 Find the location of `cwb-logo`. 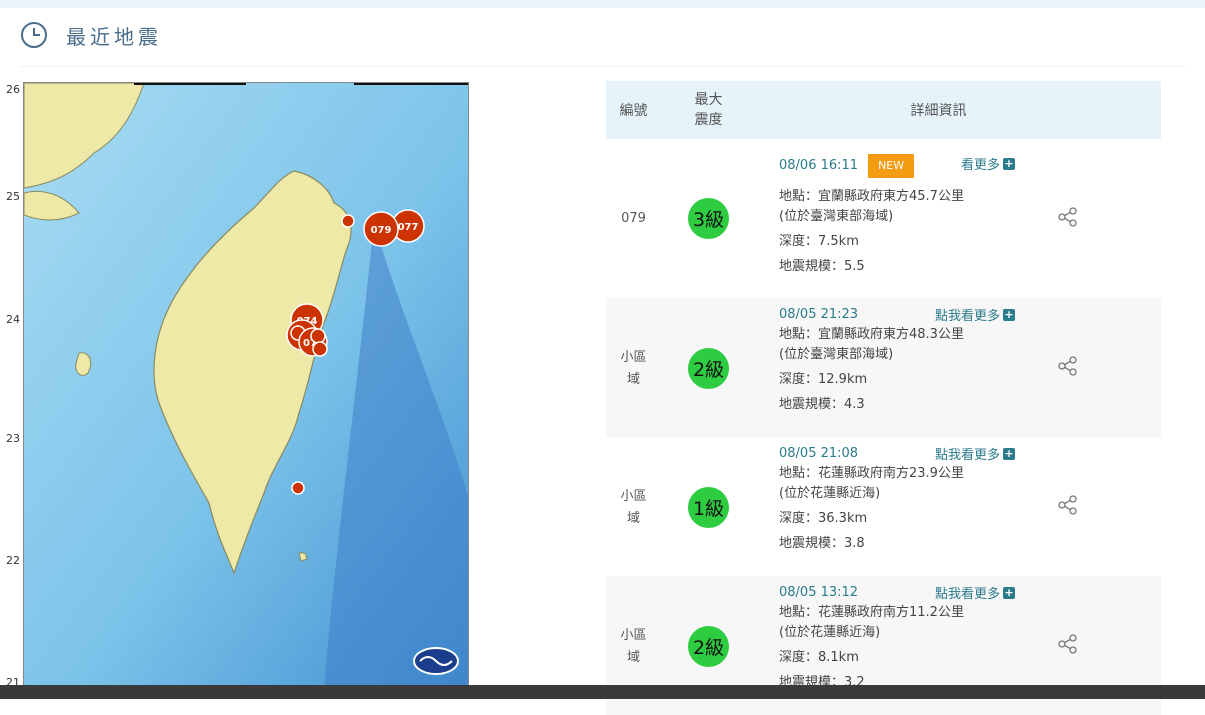

cwb-logo is located at coordinates (436, 661).